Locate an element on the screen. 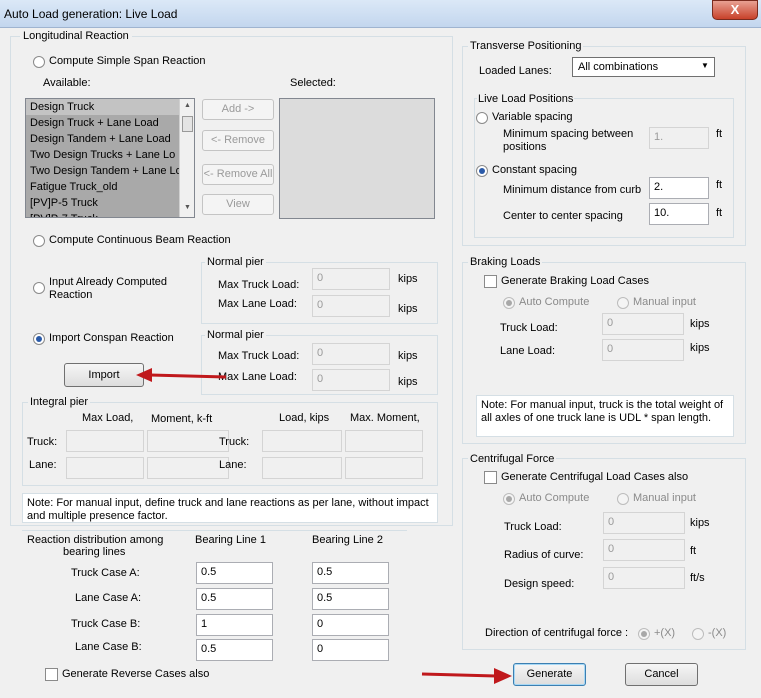  centrifugal-checkbox is located at coordinates (490, 477).